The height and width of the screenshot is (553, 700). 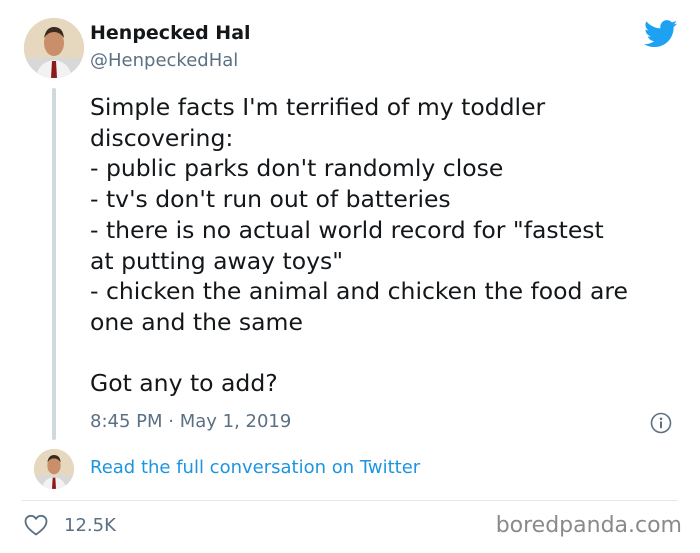 I want to click on conversation-avatar, so click(x=54, y=469).